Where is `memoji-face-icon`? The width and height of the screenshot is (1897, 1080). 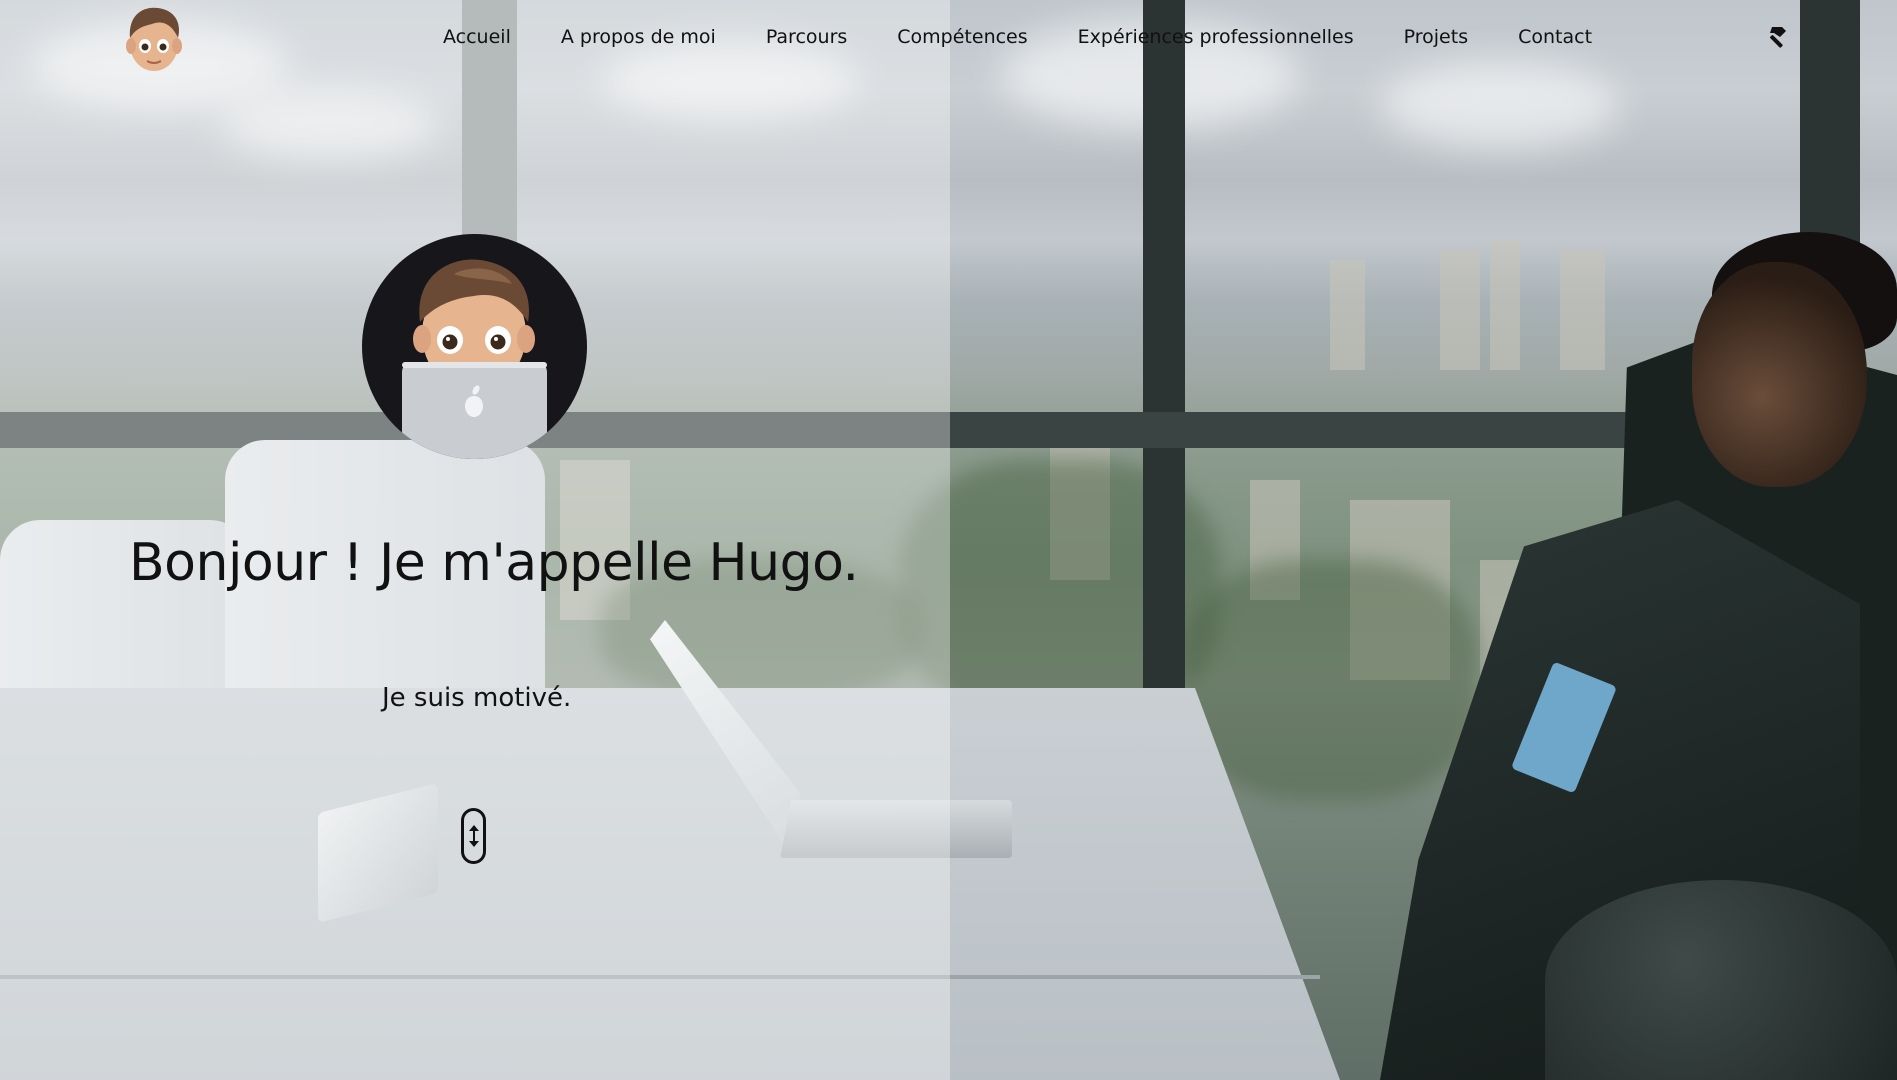 memoji-face-icon is located at coordinates (154, 38).